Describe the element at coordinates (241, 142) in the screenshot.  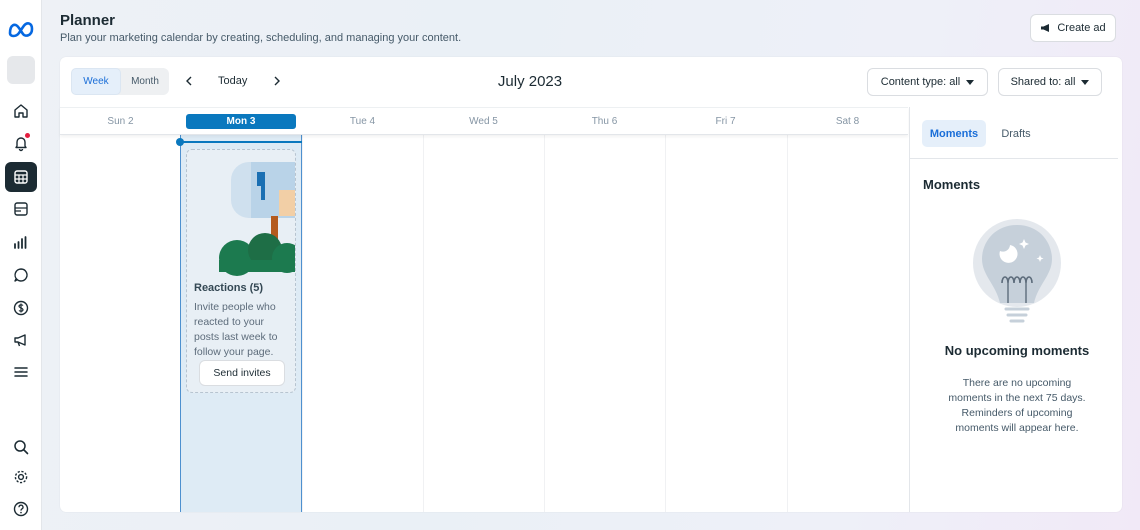
I see `current-time-line` at that location.